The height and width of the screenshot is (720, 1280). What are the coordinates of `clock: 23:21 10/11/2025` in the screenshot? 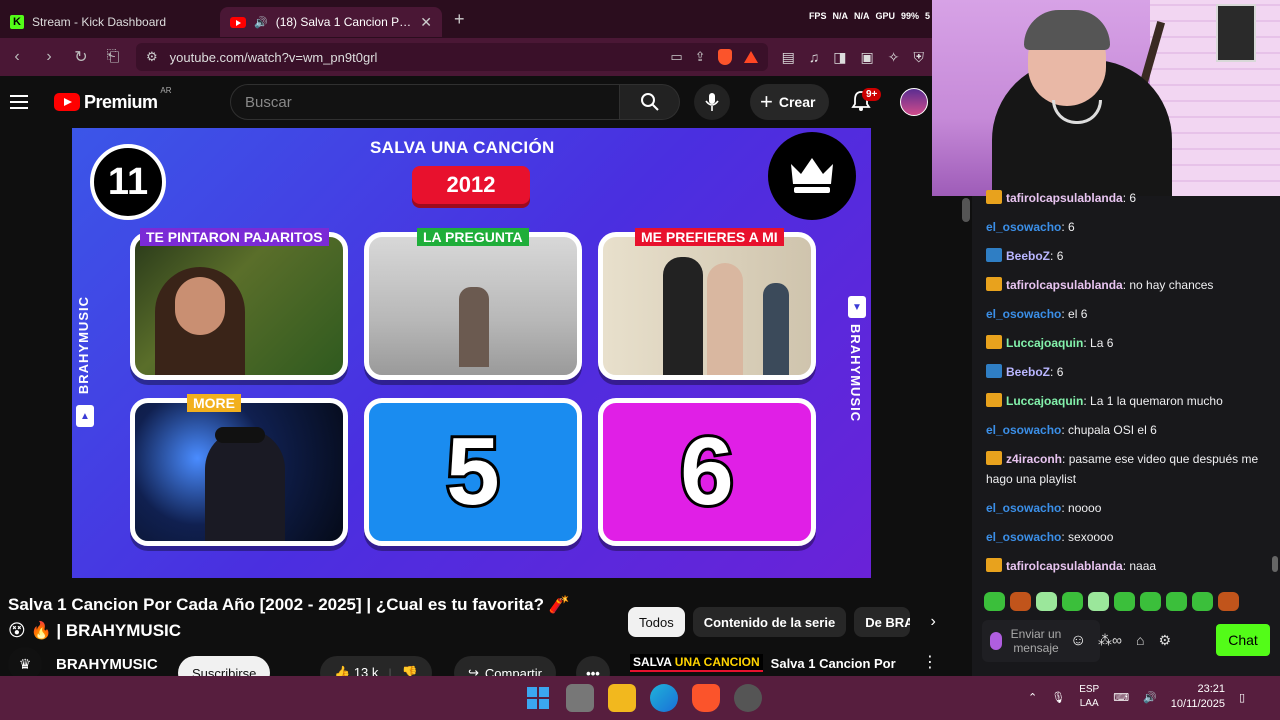 It's located at (1198, 697).